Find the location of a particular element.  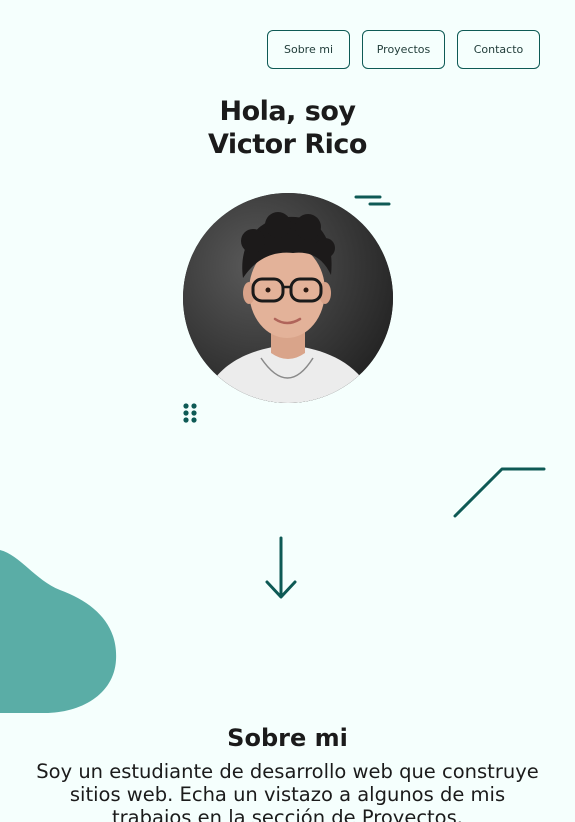

top-nav: Sobre mi Proyectos Contacto is located at coordinates (403, 49).